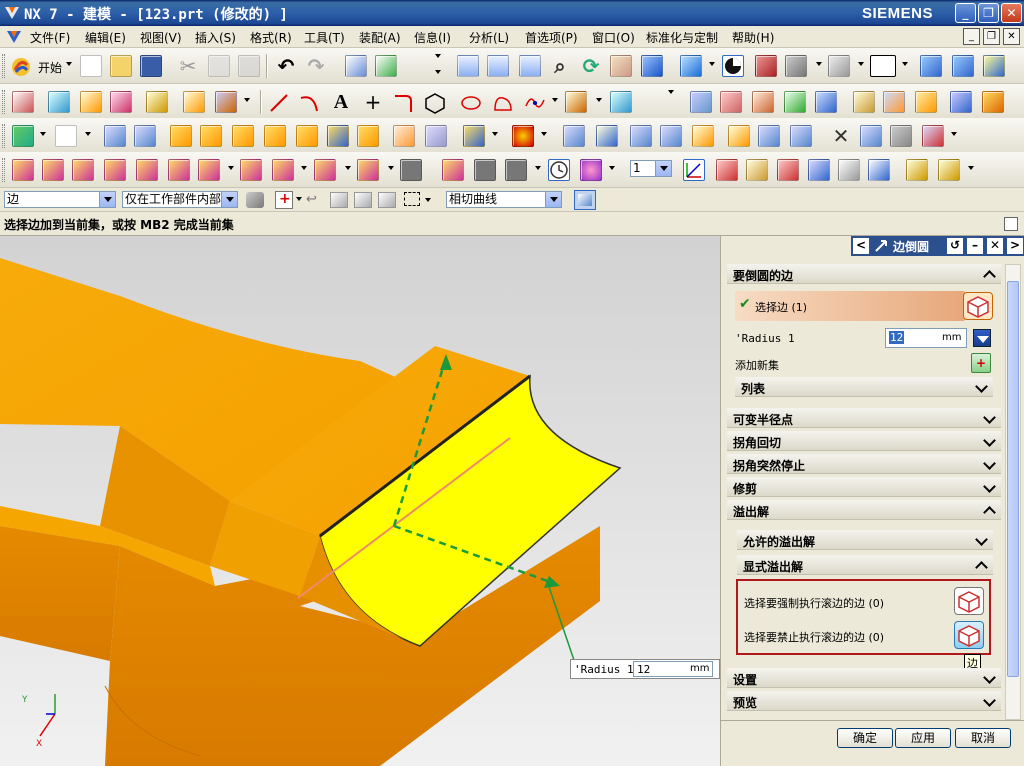 Image resolution: width=1024 pixels, height=766 pixels. What do you see at coordinates (801, 136) in the screenshot?
I see `slot-icon` at bounding box center [801, 136].